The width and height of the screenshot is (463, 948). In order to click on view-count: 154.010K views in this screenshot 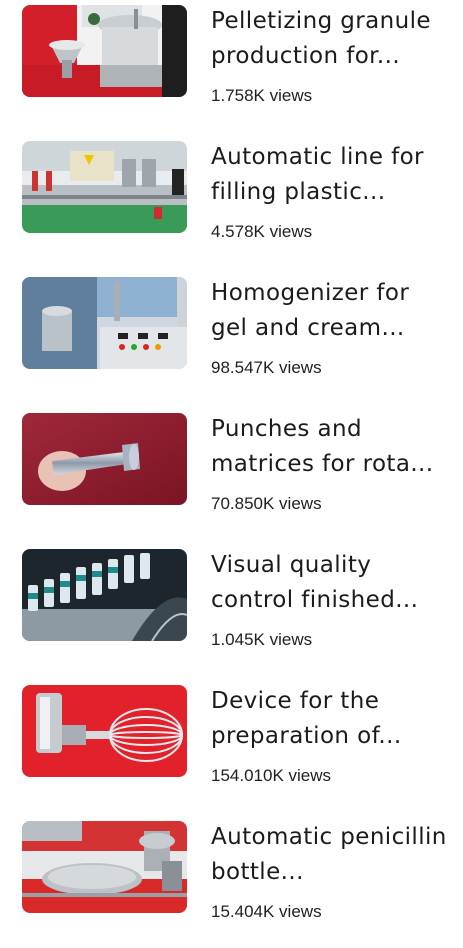, I will do `click(271, 775)`.